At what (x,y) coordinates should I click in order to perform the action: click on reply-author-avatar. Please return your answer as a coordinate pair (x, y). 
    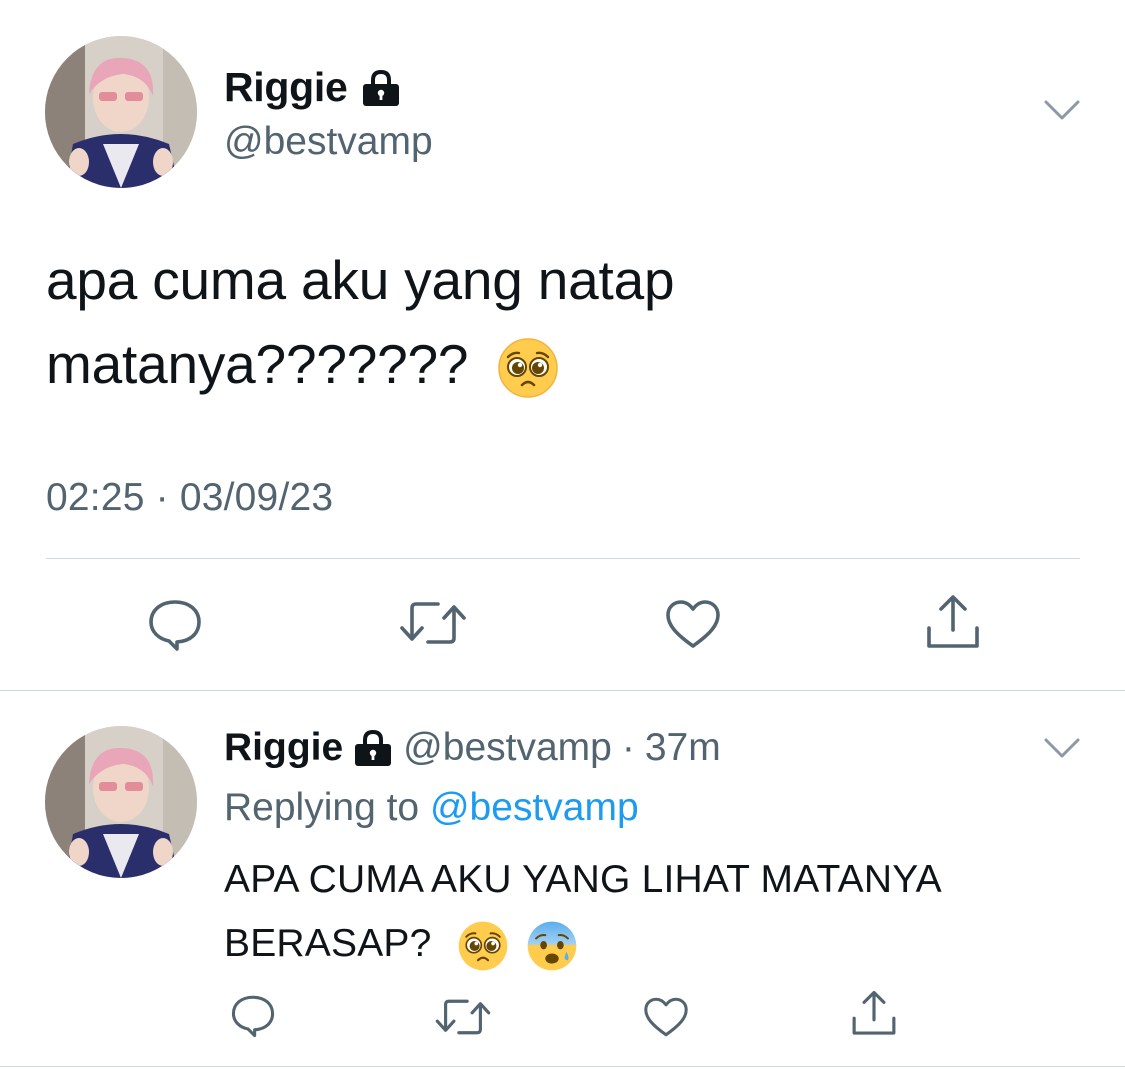
    Looking at the image, I should click on (121, 802).